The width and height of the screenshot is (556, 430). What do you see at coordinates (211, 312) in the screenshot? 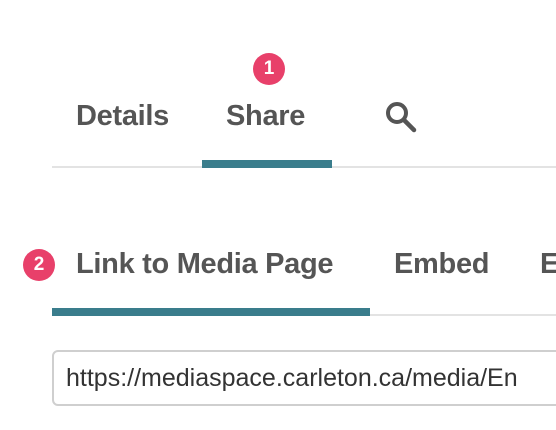
I see `active-subtab-indicator` at bounding box center [211, 312].